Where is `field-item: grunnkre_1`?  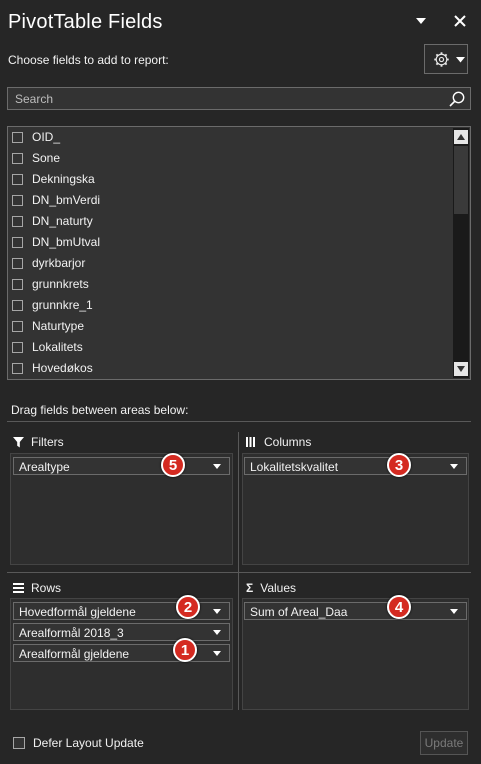 field-item: grunnkre_1 is located at coordinates (52, 305).